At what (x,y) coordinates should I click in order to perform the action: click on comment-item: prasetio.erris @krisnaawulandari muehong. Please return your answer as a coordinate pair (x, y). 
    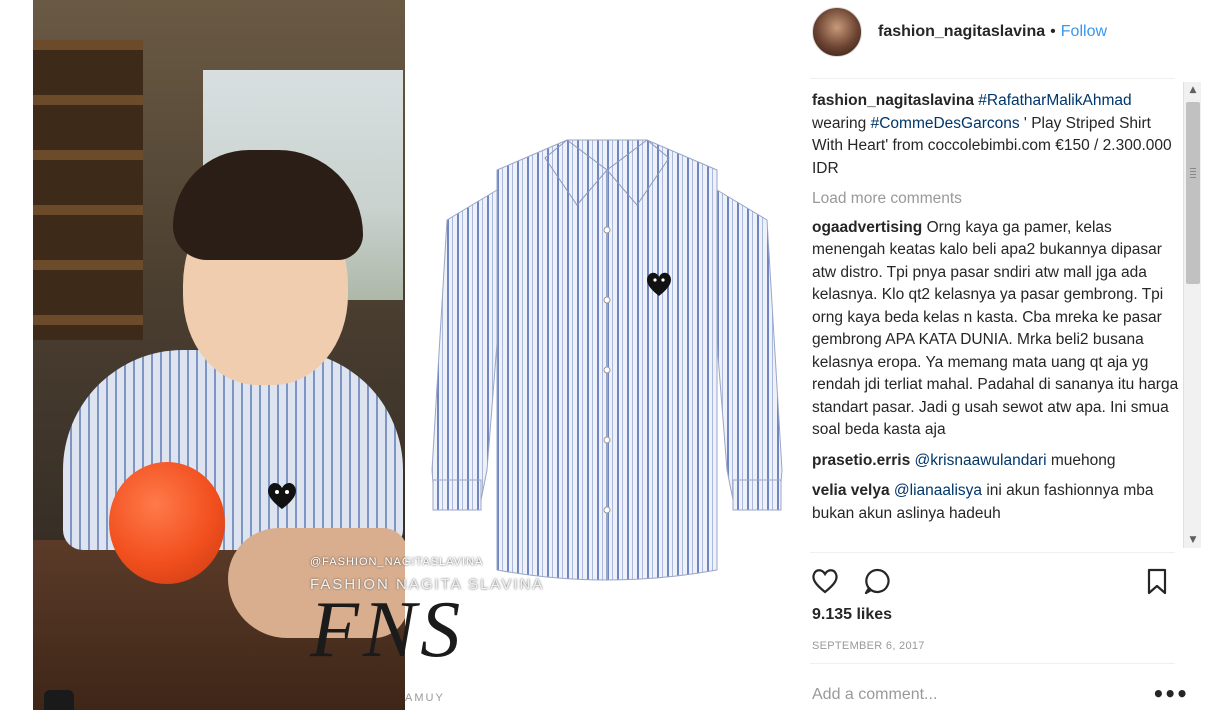
    Looking at the image, I should click on (997, 461).